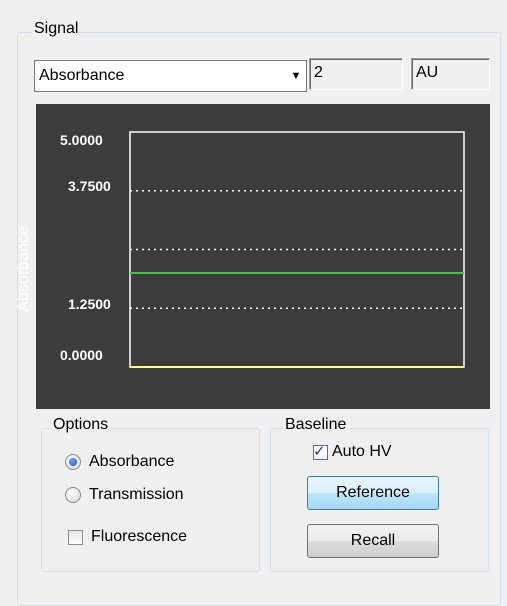  What do you see at coordinates (316, 425) in the screenshot?
I see `baseline-group-label: Baseline` at bounding box center [316, 425].